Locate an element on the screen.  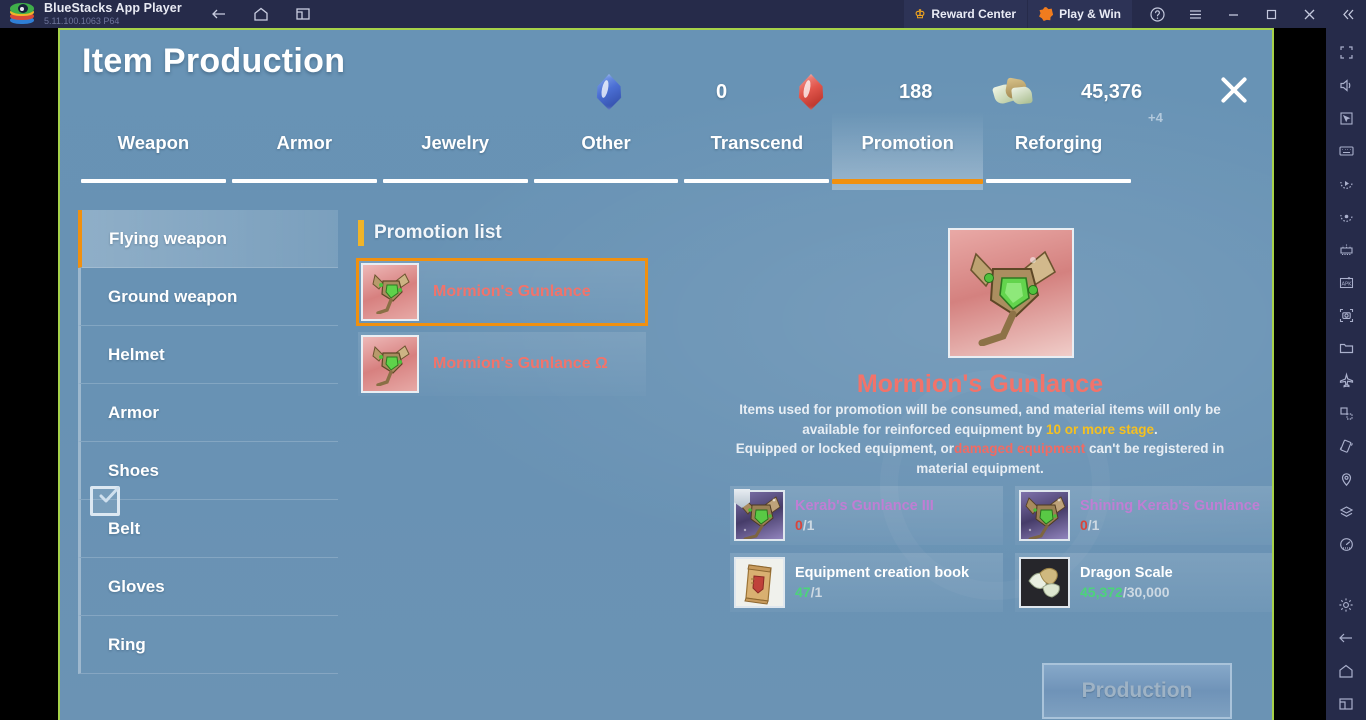
list-item: Mormion's Gunlance Ω is located at coordinates (502, 364).